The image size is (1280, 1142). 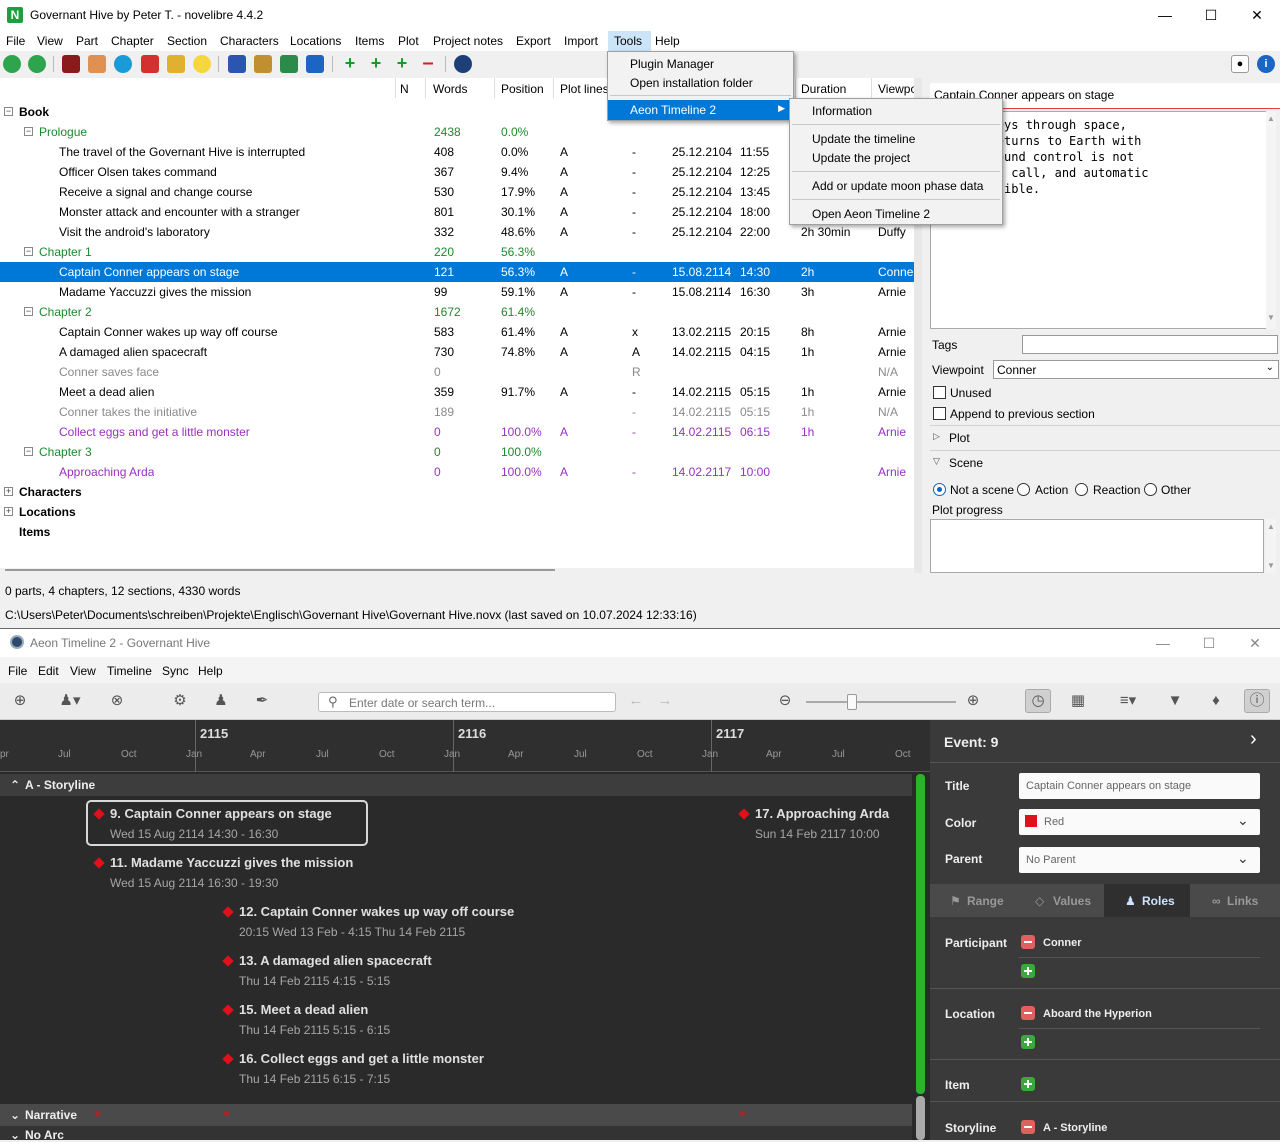 What do you see at coordinates (920, 1118) in the screenshot?
I see `vertical-scrollbar-track` at bounding box center [920, 1118].